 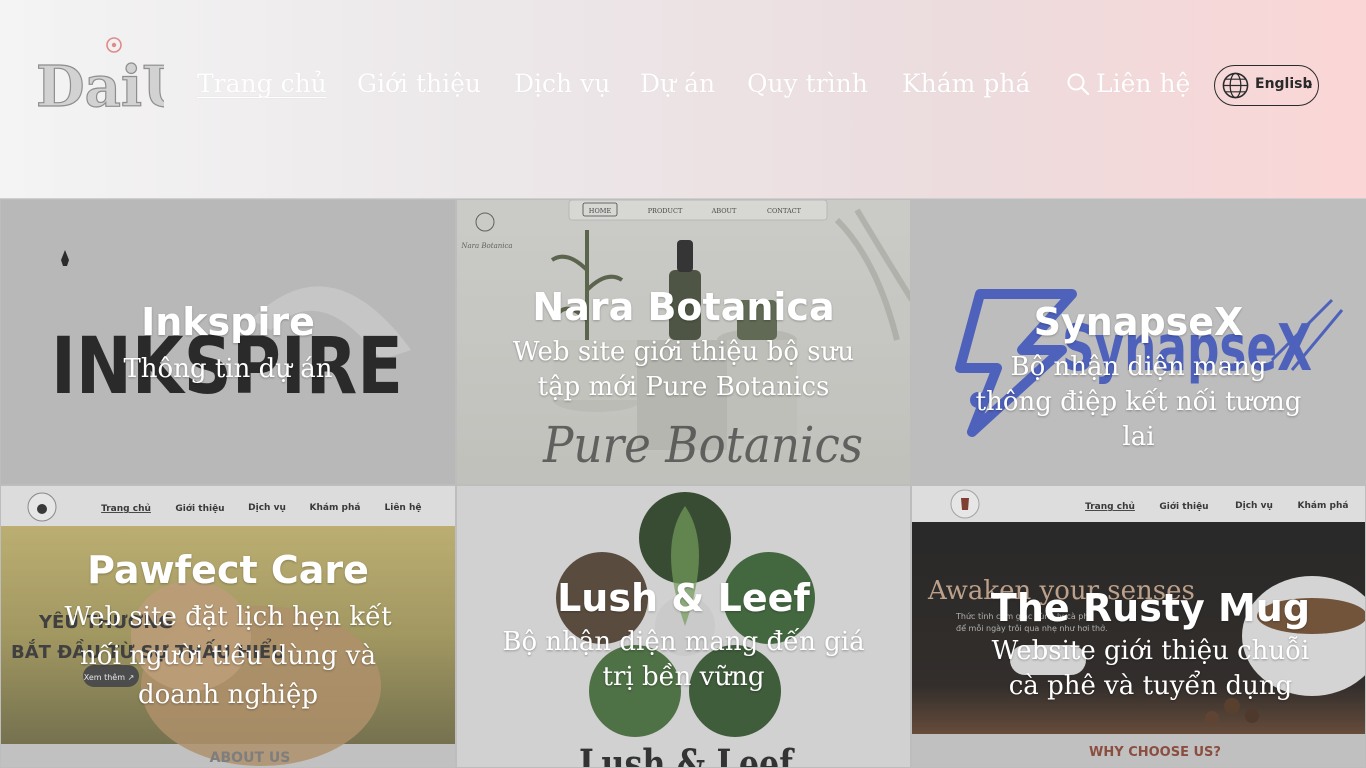 What do you see at coordinates (1143, 86) in the screenshot?
I see `nav-contact: Liên hệ` at bounding box center [1143, 86].